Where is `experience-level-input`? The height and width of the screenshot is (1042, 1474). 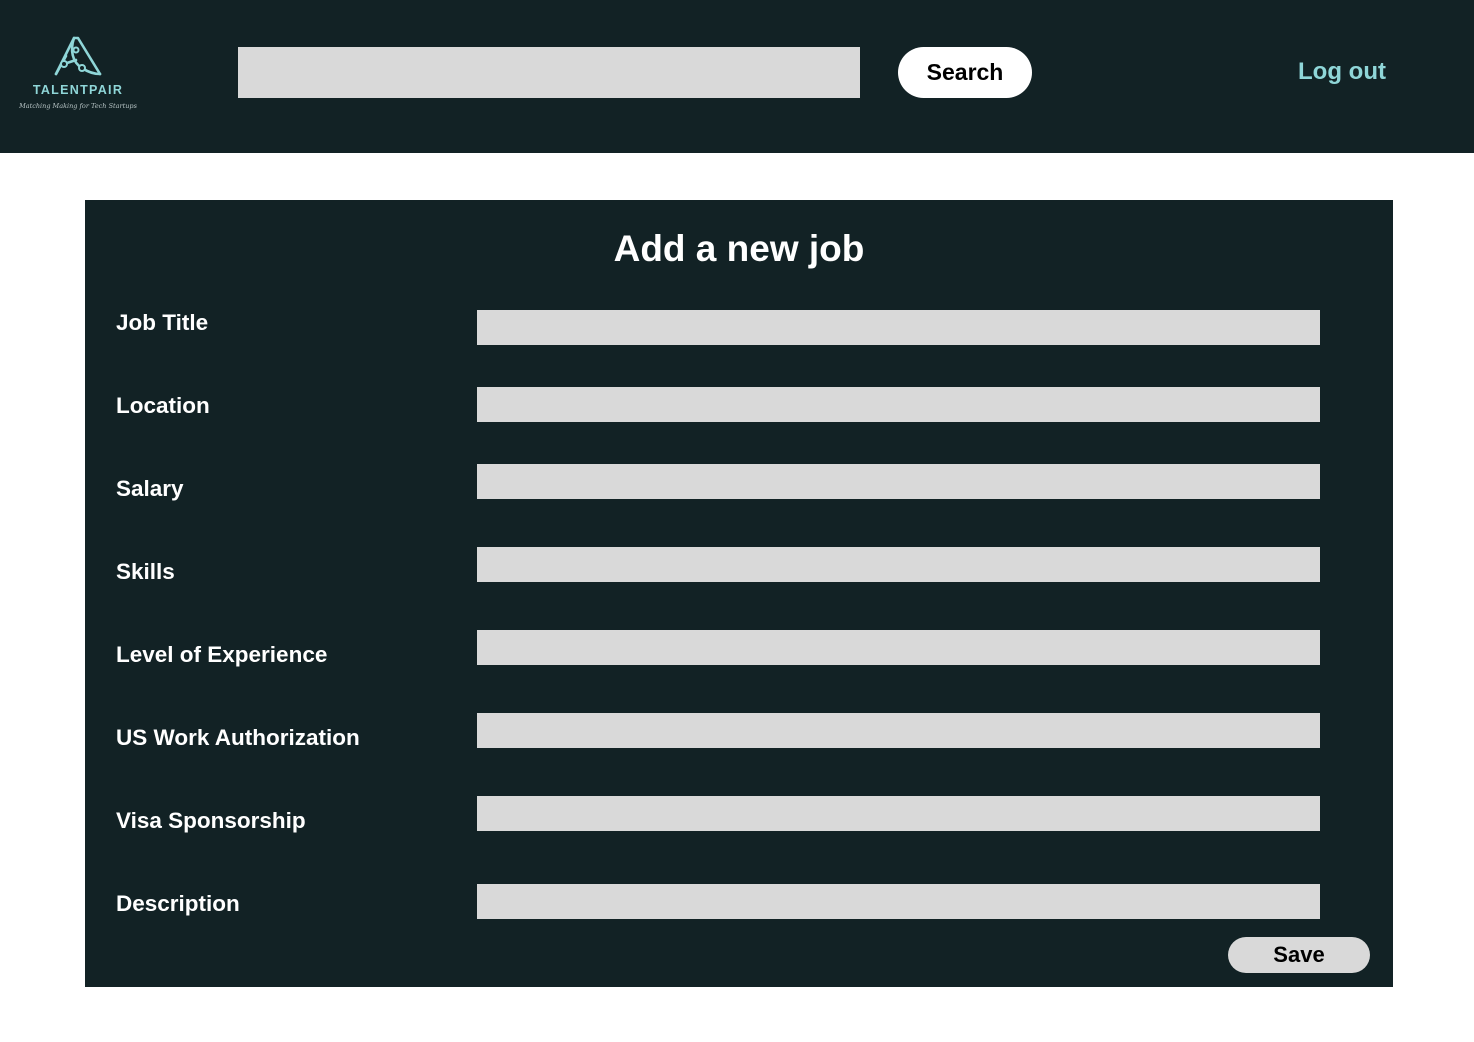
experience-level-input is located at coordinates (898, 647).